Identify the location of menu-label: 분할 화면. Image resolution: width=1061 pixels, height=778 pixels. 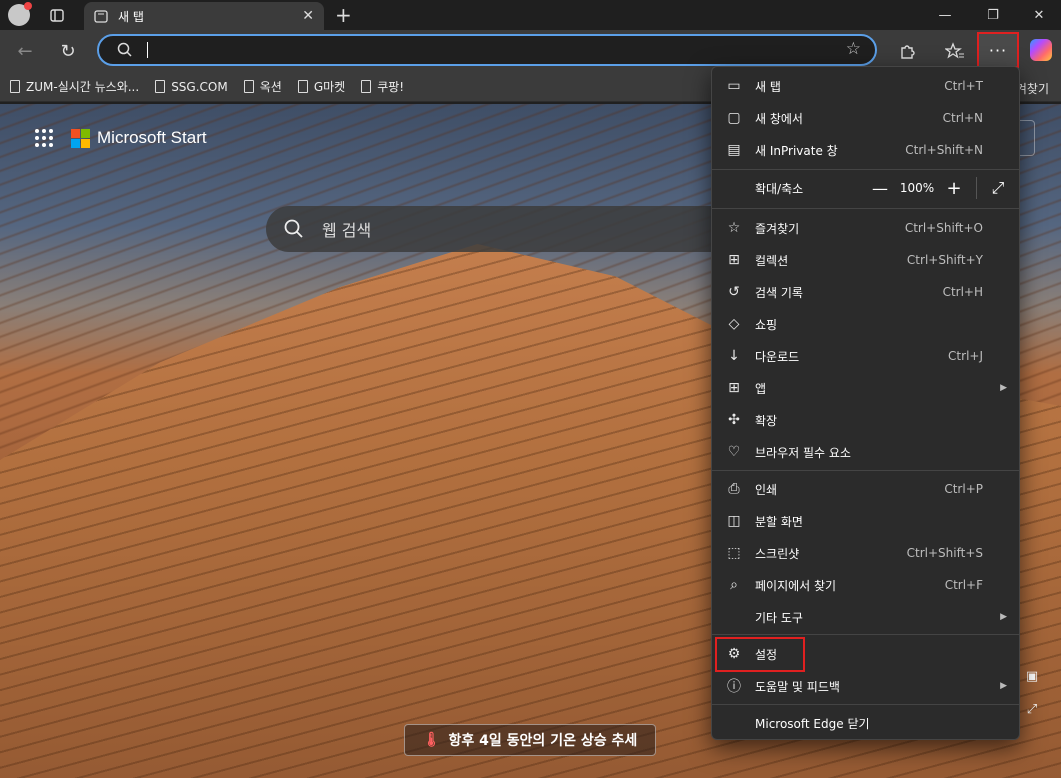
(779, 521).